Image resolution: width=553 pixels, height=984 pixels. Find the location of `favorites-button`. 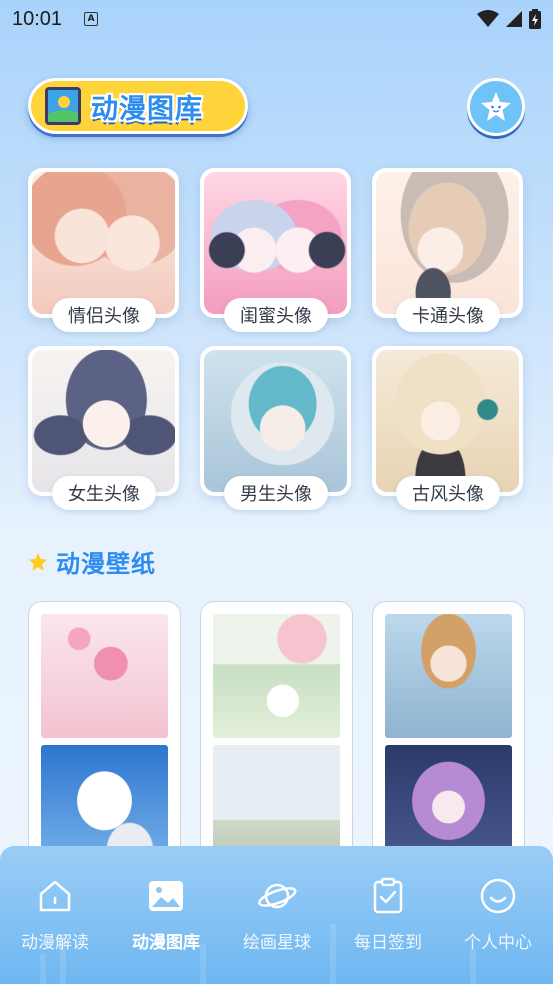

favorites-button is located at coordinates (496, 107).